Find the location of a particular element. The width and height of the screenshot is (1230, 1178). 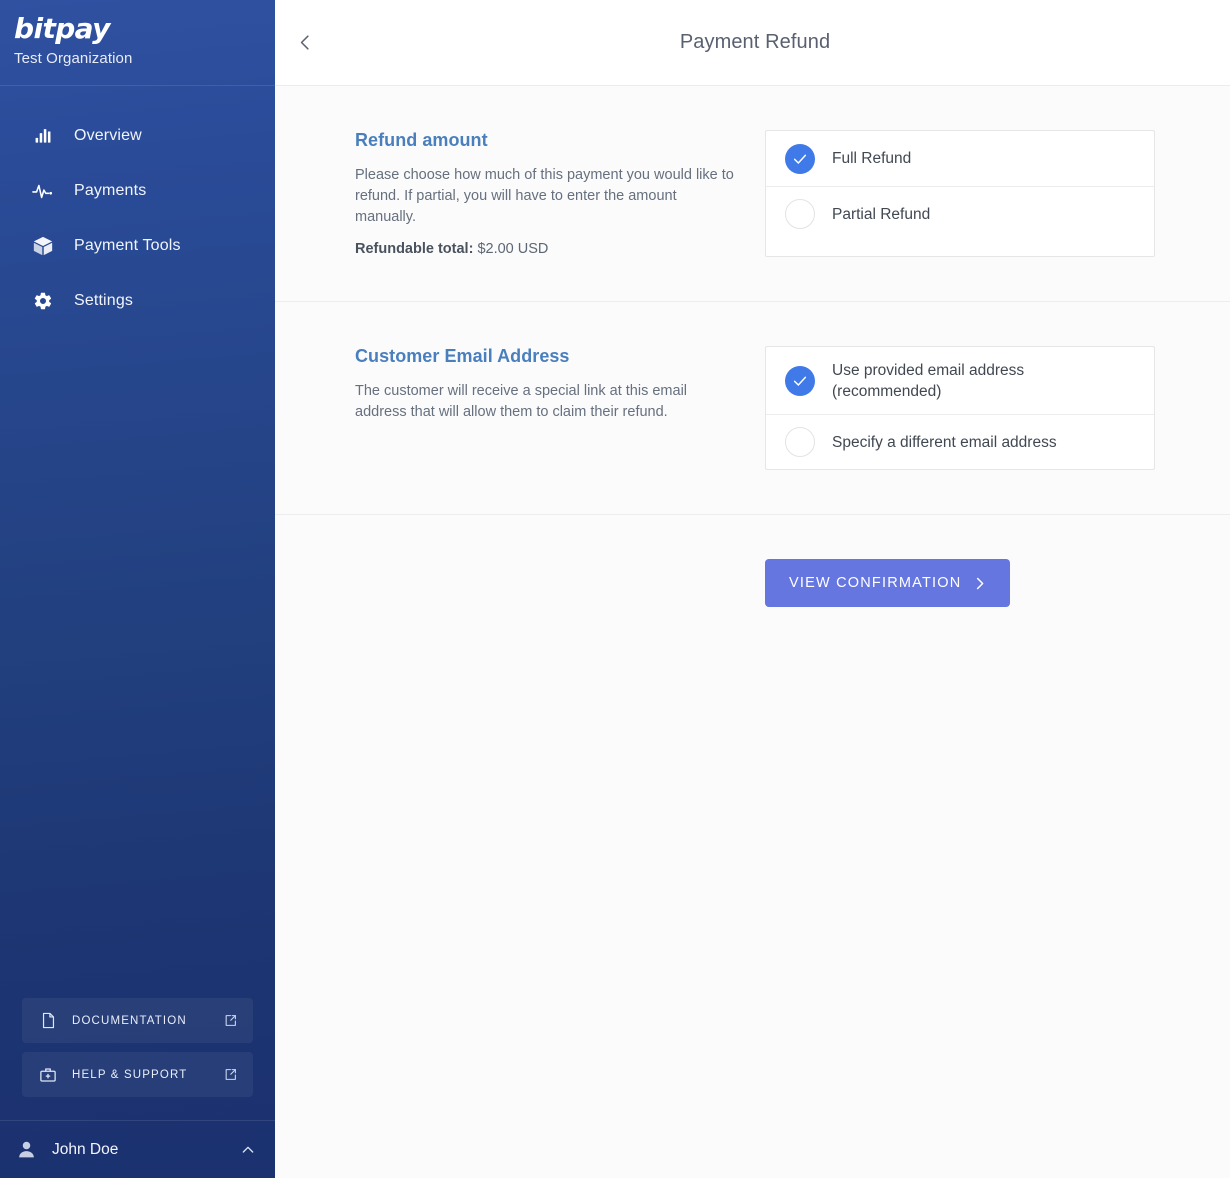

sidebar-link-label: DOCUMENTATION is located at coordinates (129, 1020).